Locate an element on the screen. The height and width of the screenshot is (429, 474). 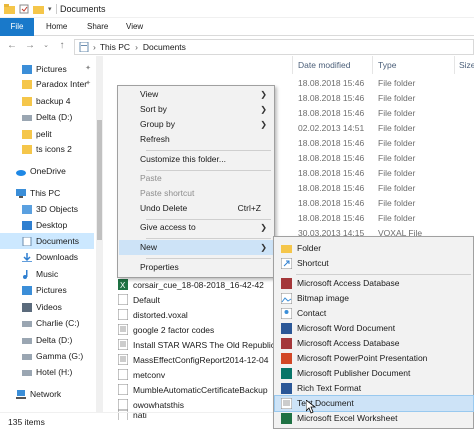
menu-item-undo-delete: Undo Delete Ctrl+Z is located at coordinates (196, 208).